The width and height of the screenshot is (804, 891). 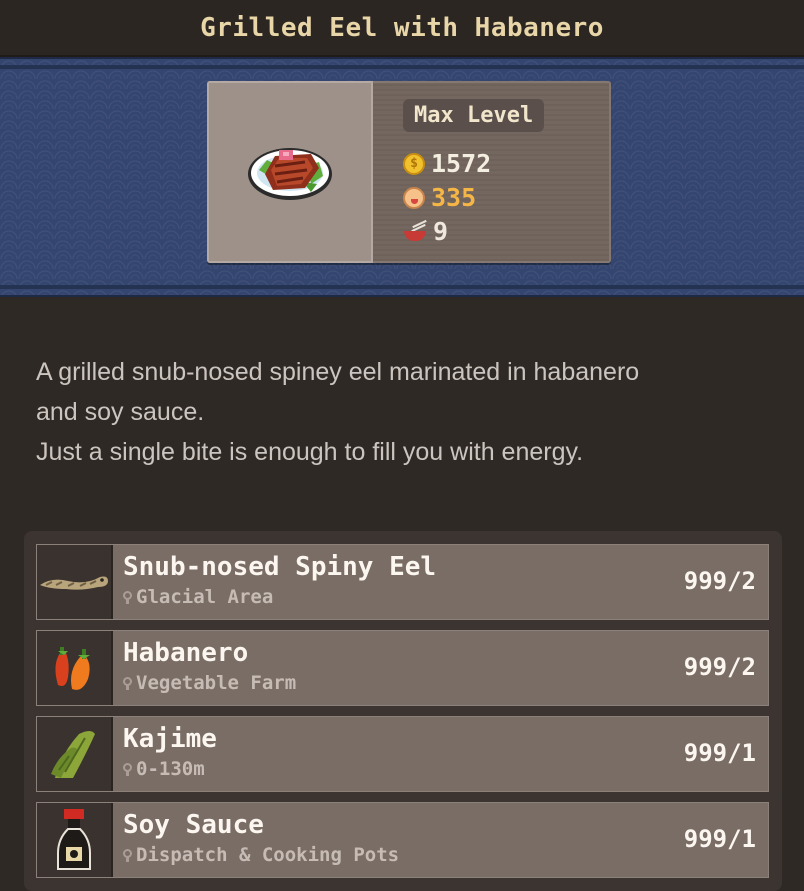 What do you see at coordinates (415, 231) in the screenshot?
I see `bowl-icon` at bounding box center [415, 231].